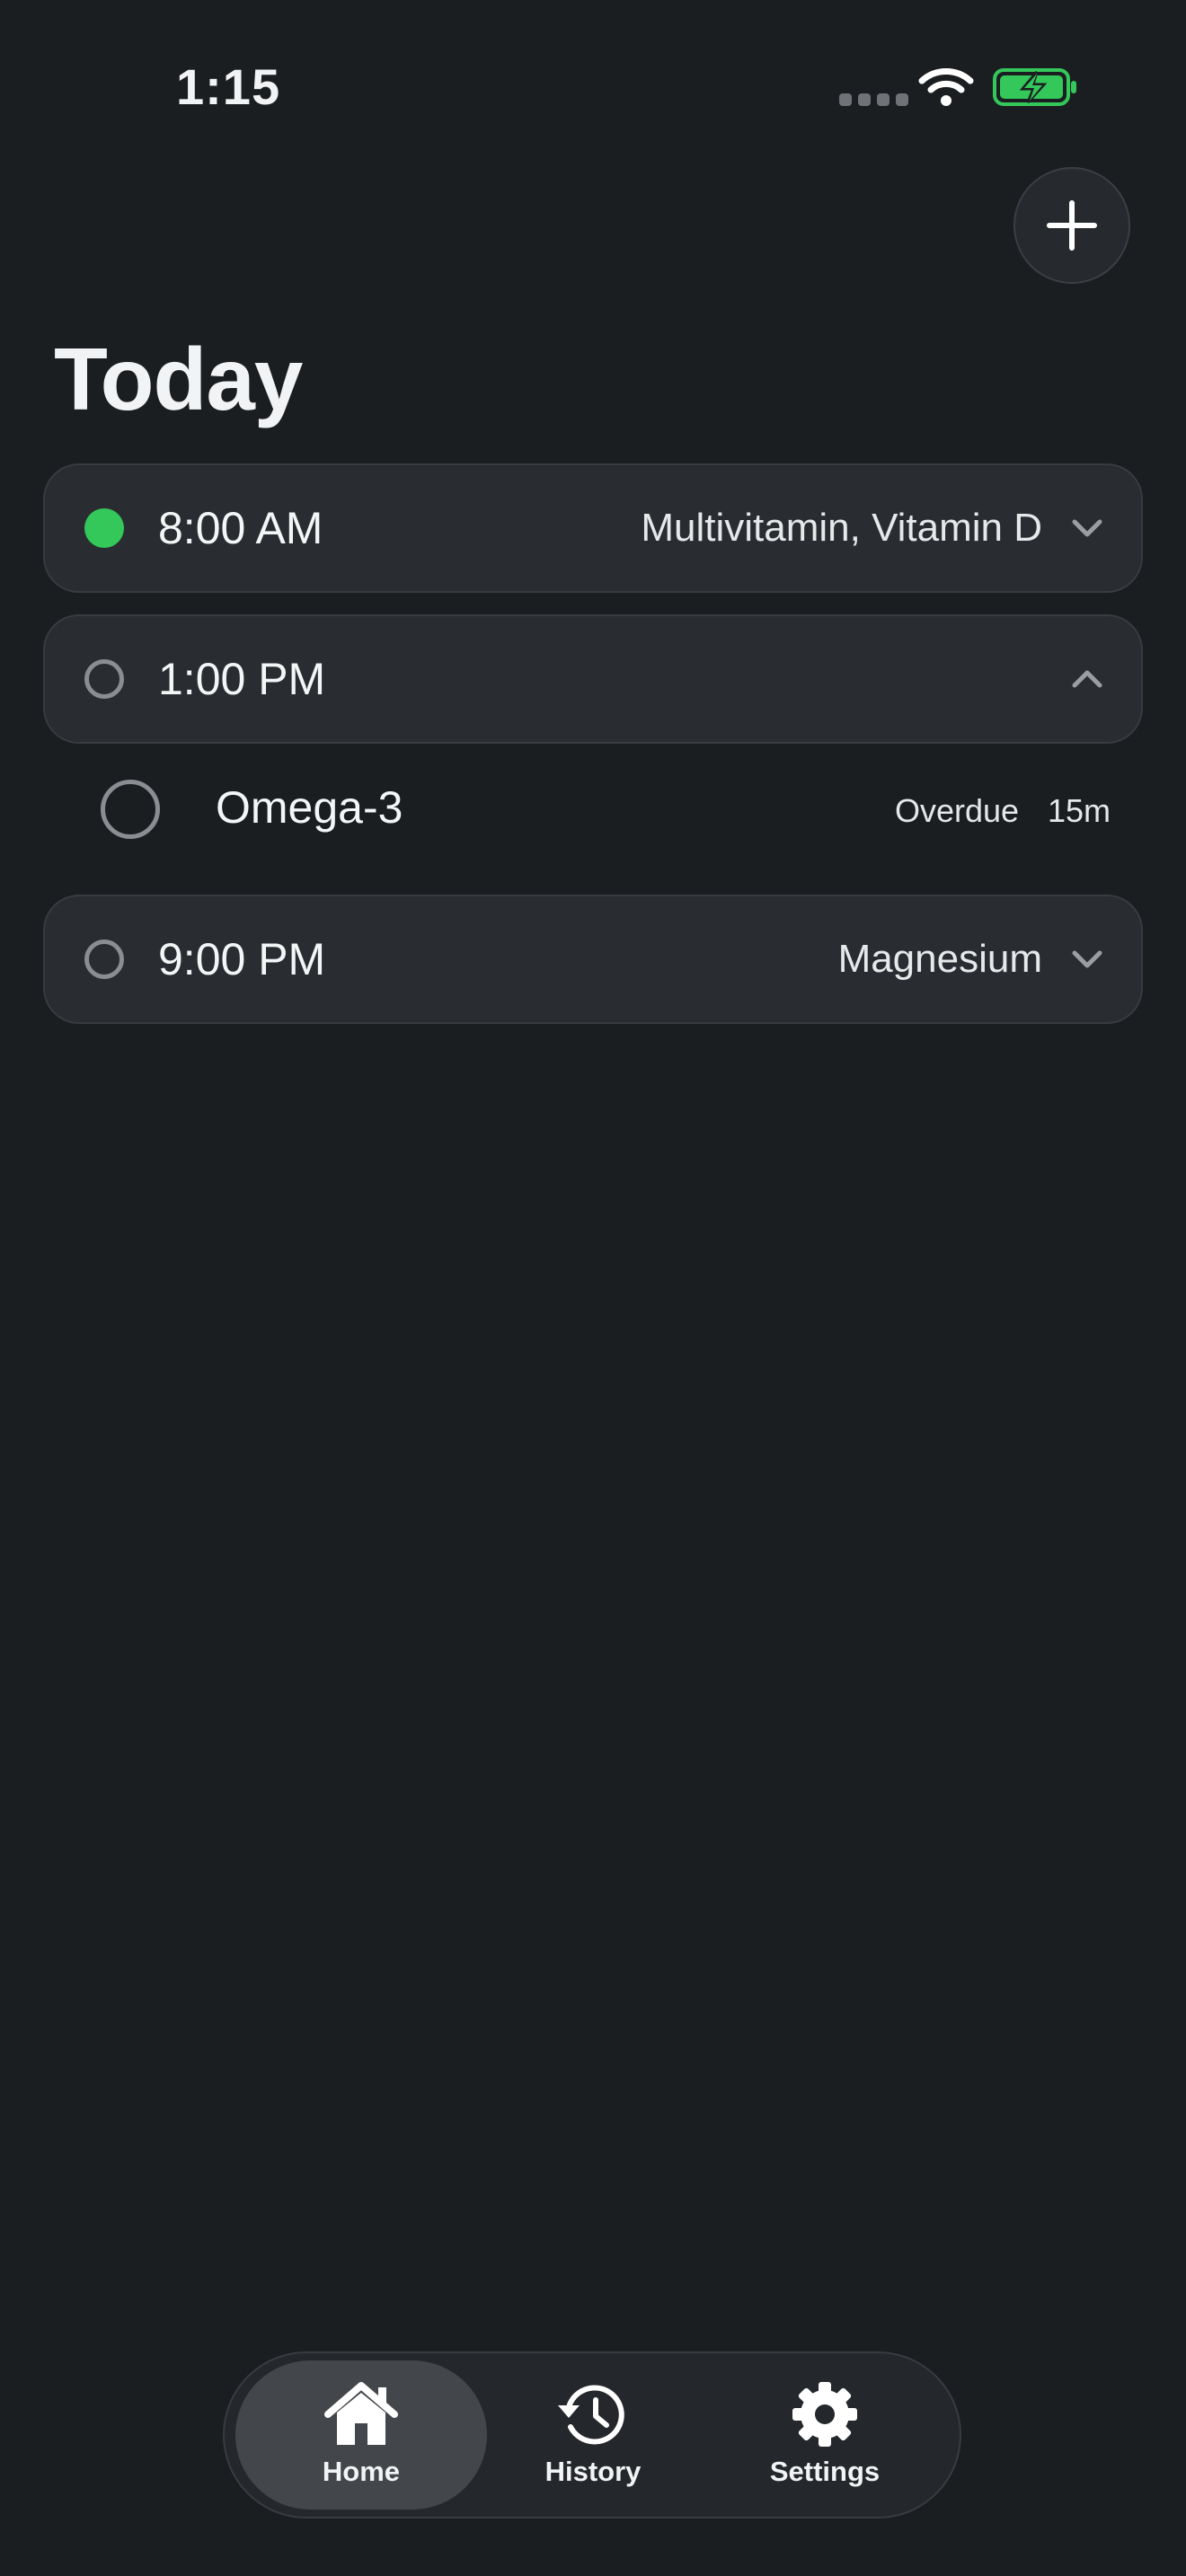 The width and height of the screenshot is (1186, 2576). I want to click on add-button, so click(1071, 225).